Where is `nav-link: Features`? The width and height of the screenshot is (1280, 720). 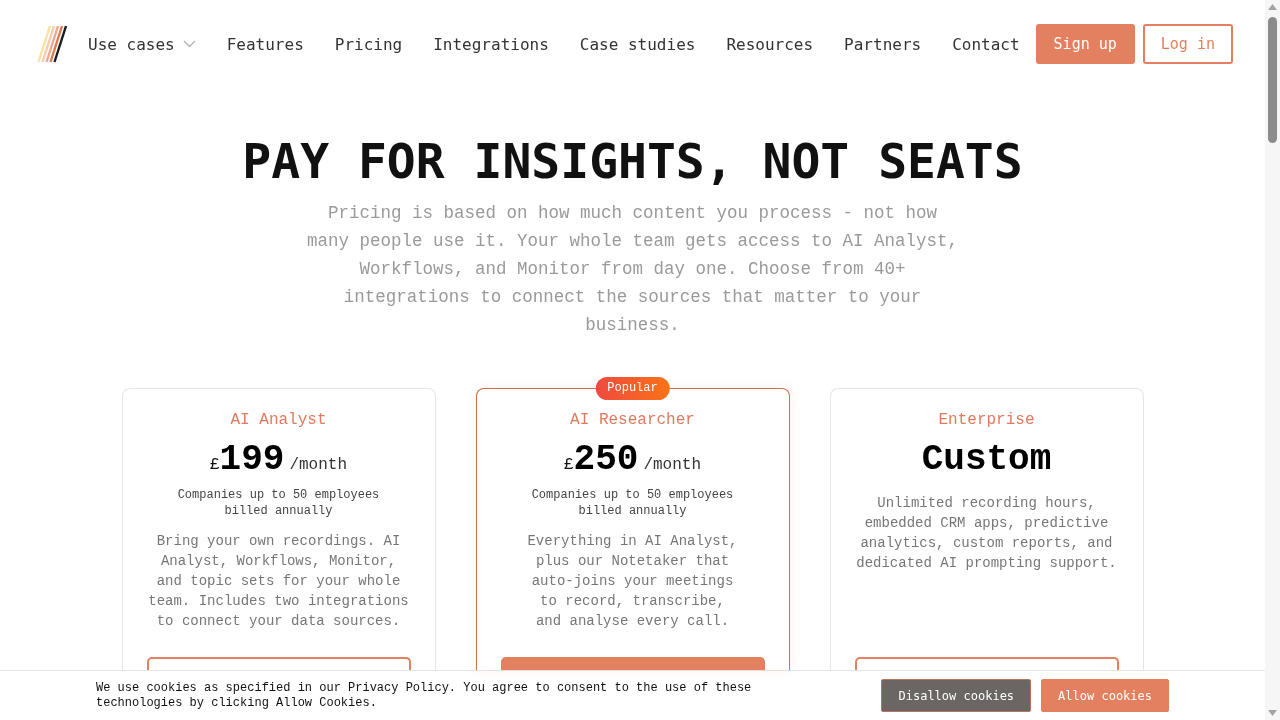
nav-link: Features is located at coordinates (265, 44).